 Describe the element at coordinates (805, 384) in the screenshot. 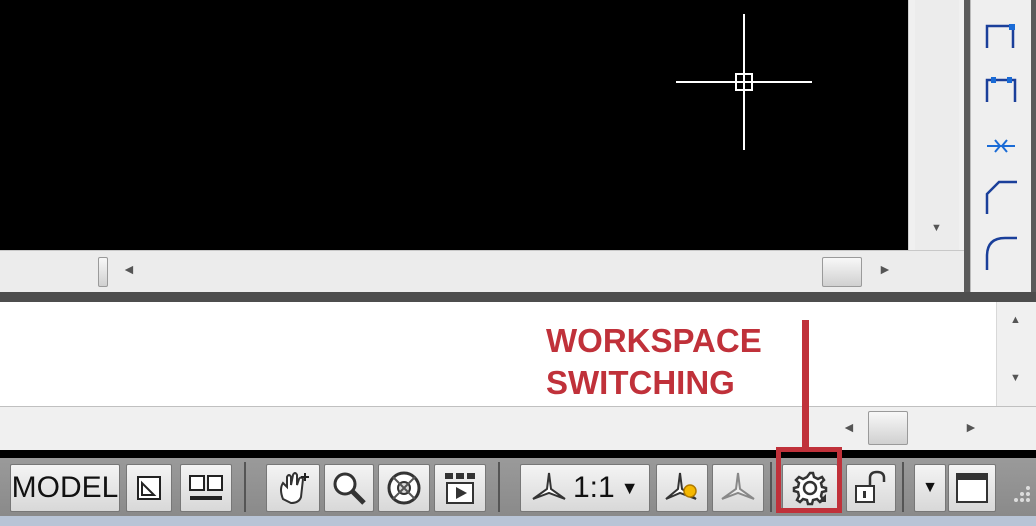

I see `annotation-arrow` at that location.